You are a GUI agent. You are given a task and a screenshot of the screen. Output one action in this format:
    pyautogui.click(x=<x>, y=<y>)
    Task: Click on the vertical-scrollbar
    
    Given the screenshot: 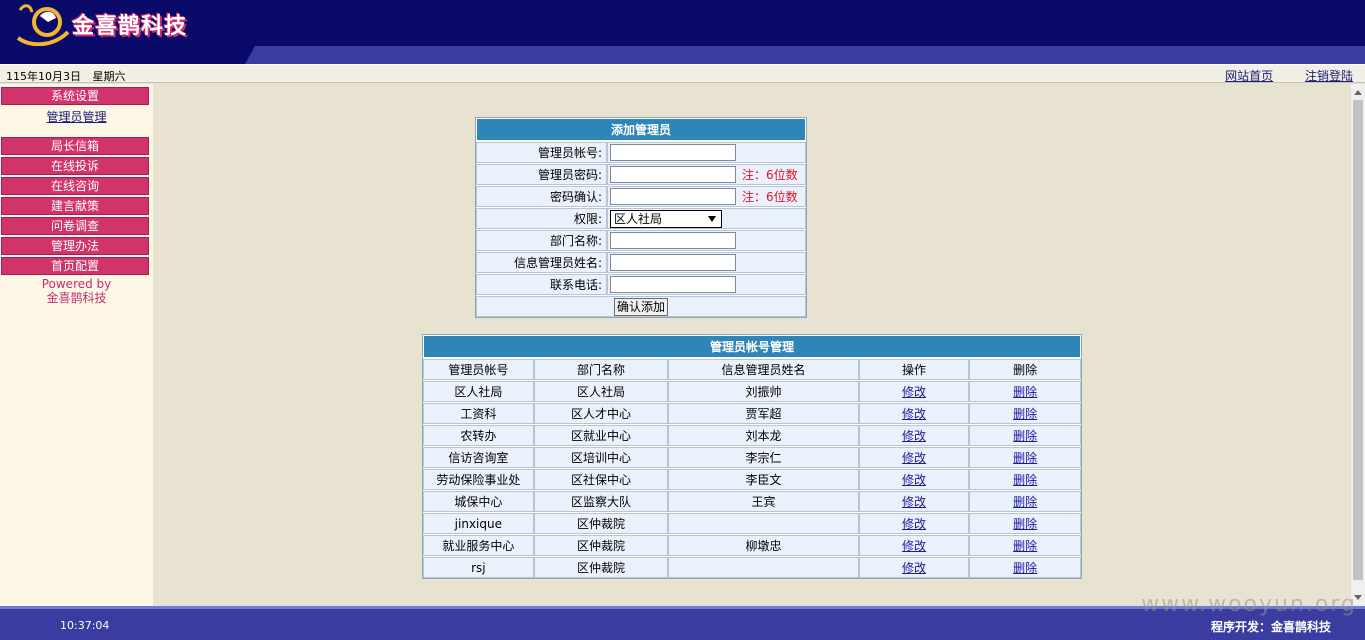 What is the action you would take?
    pyautogui.click(x=1357, y=345)
    